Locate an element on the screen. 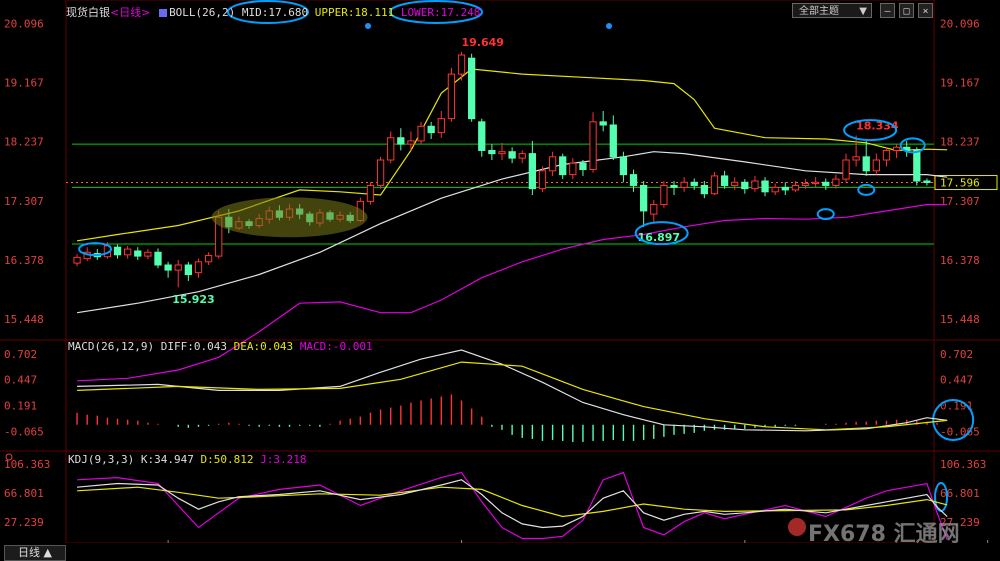  price-tick-label-left: 18.237 is located at coordinates (24, 142).